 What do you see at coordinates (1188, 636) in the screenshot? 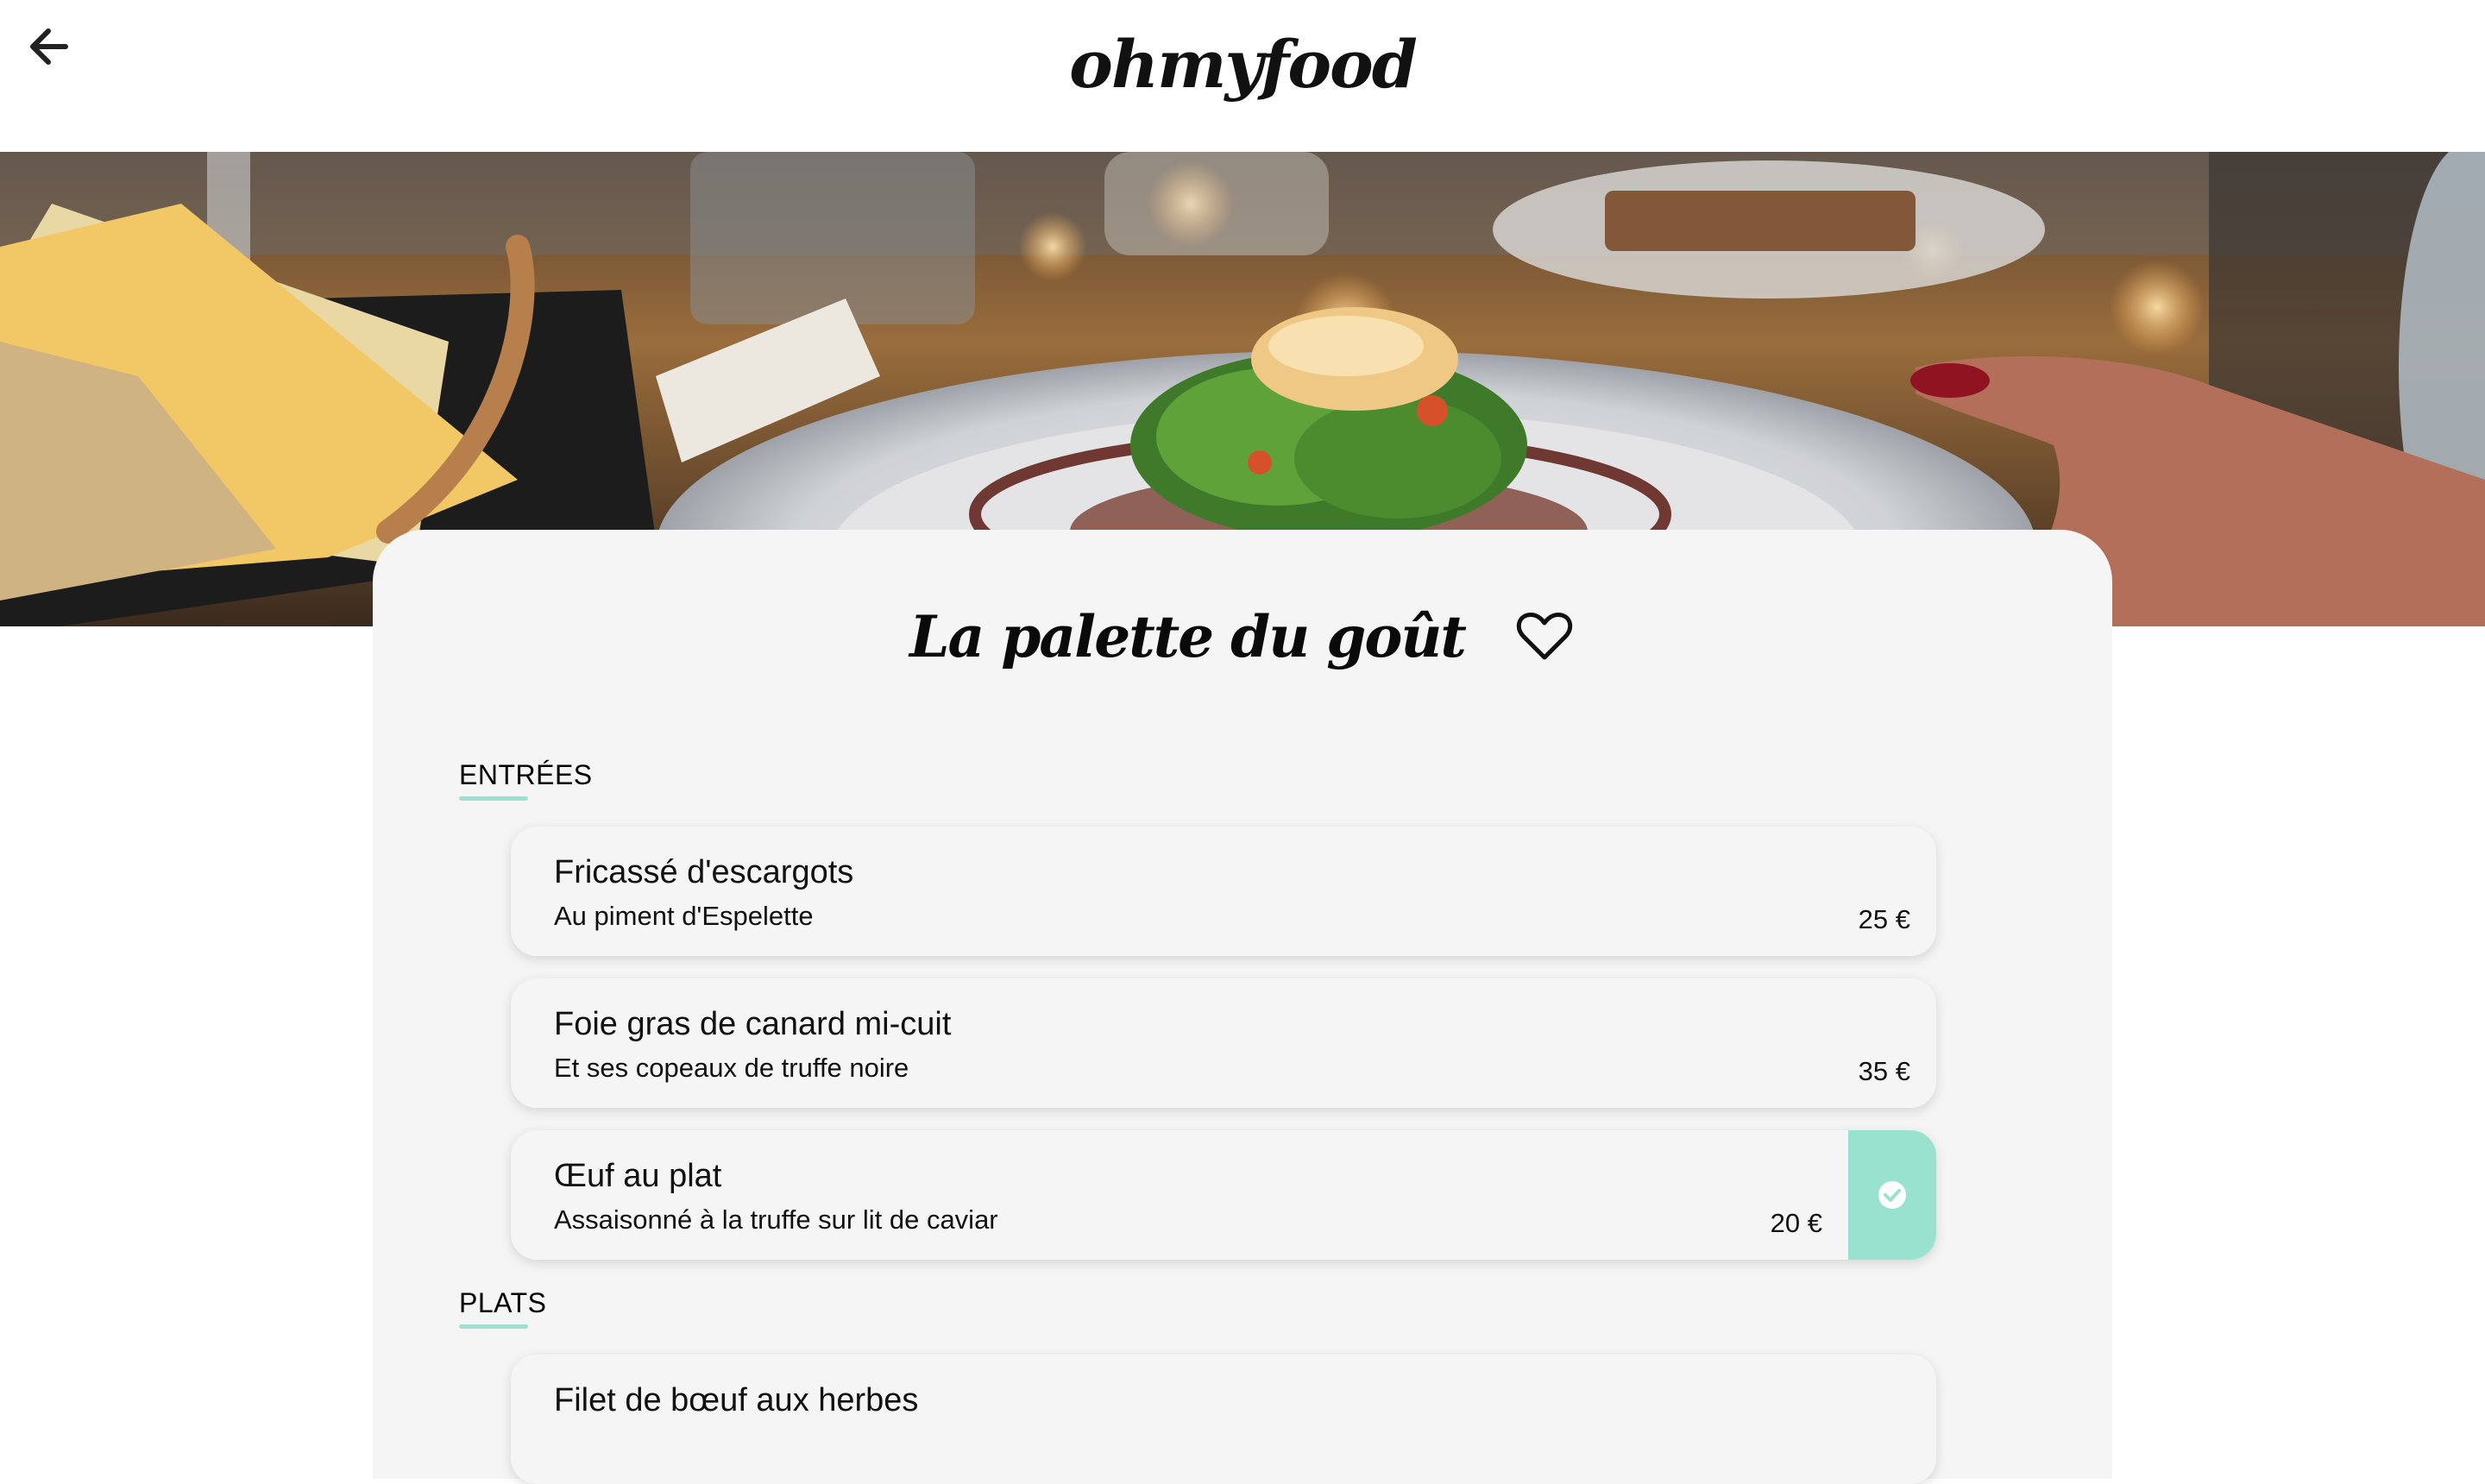
I see `restaurant-name: La palette du goût` at bounding box center [1188, 636].